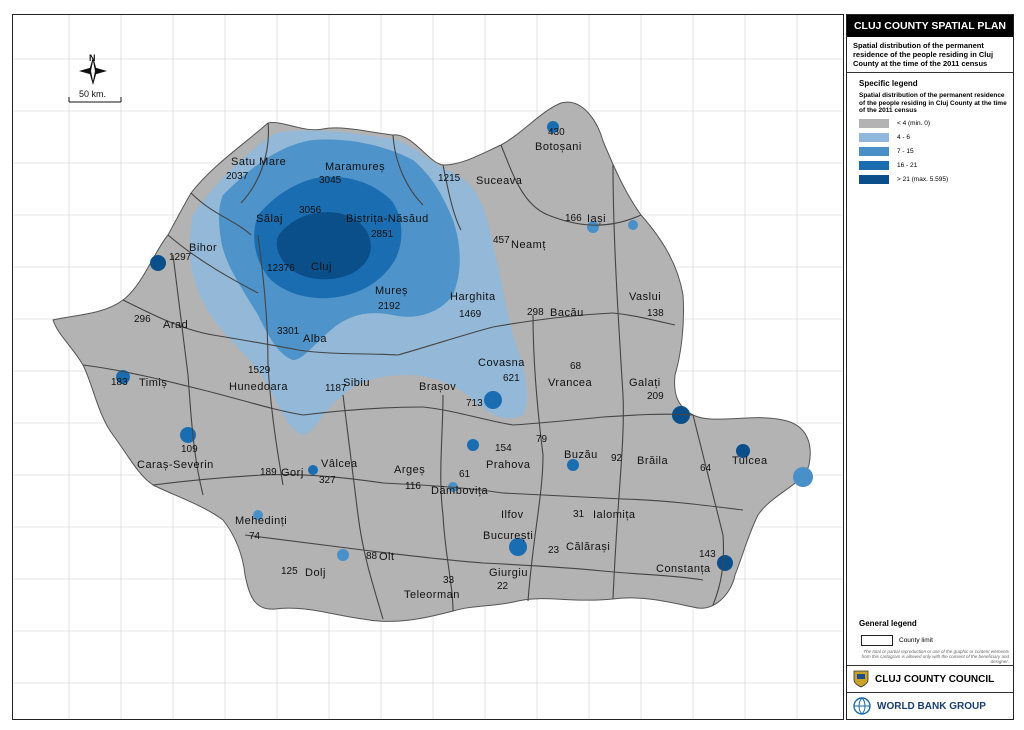 This screenshot has height=730, width=1024. I want to click on legend-label: 4 - 6, so click(904, 137).